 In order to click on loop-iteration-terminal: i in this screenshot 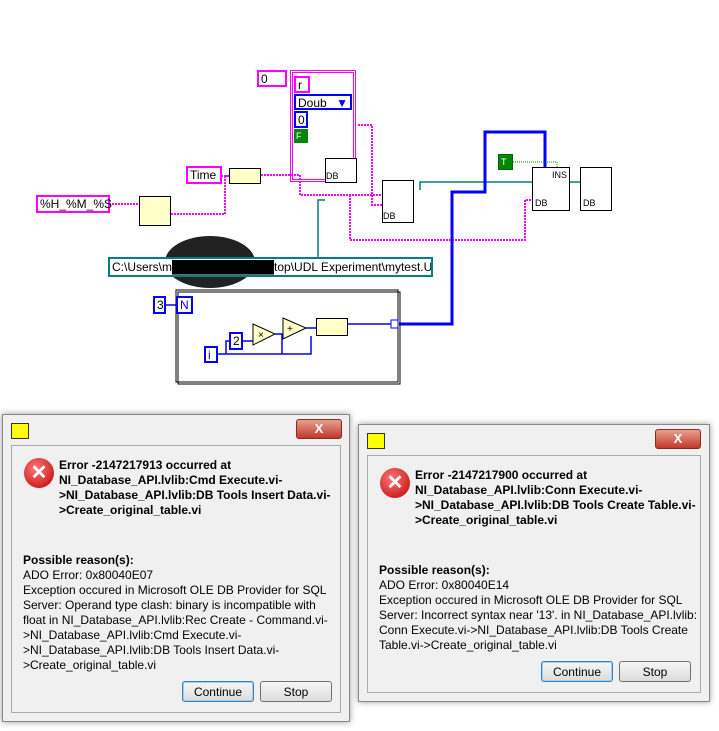, I will do `click(211, 354)`.